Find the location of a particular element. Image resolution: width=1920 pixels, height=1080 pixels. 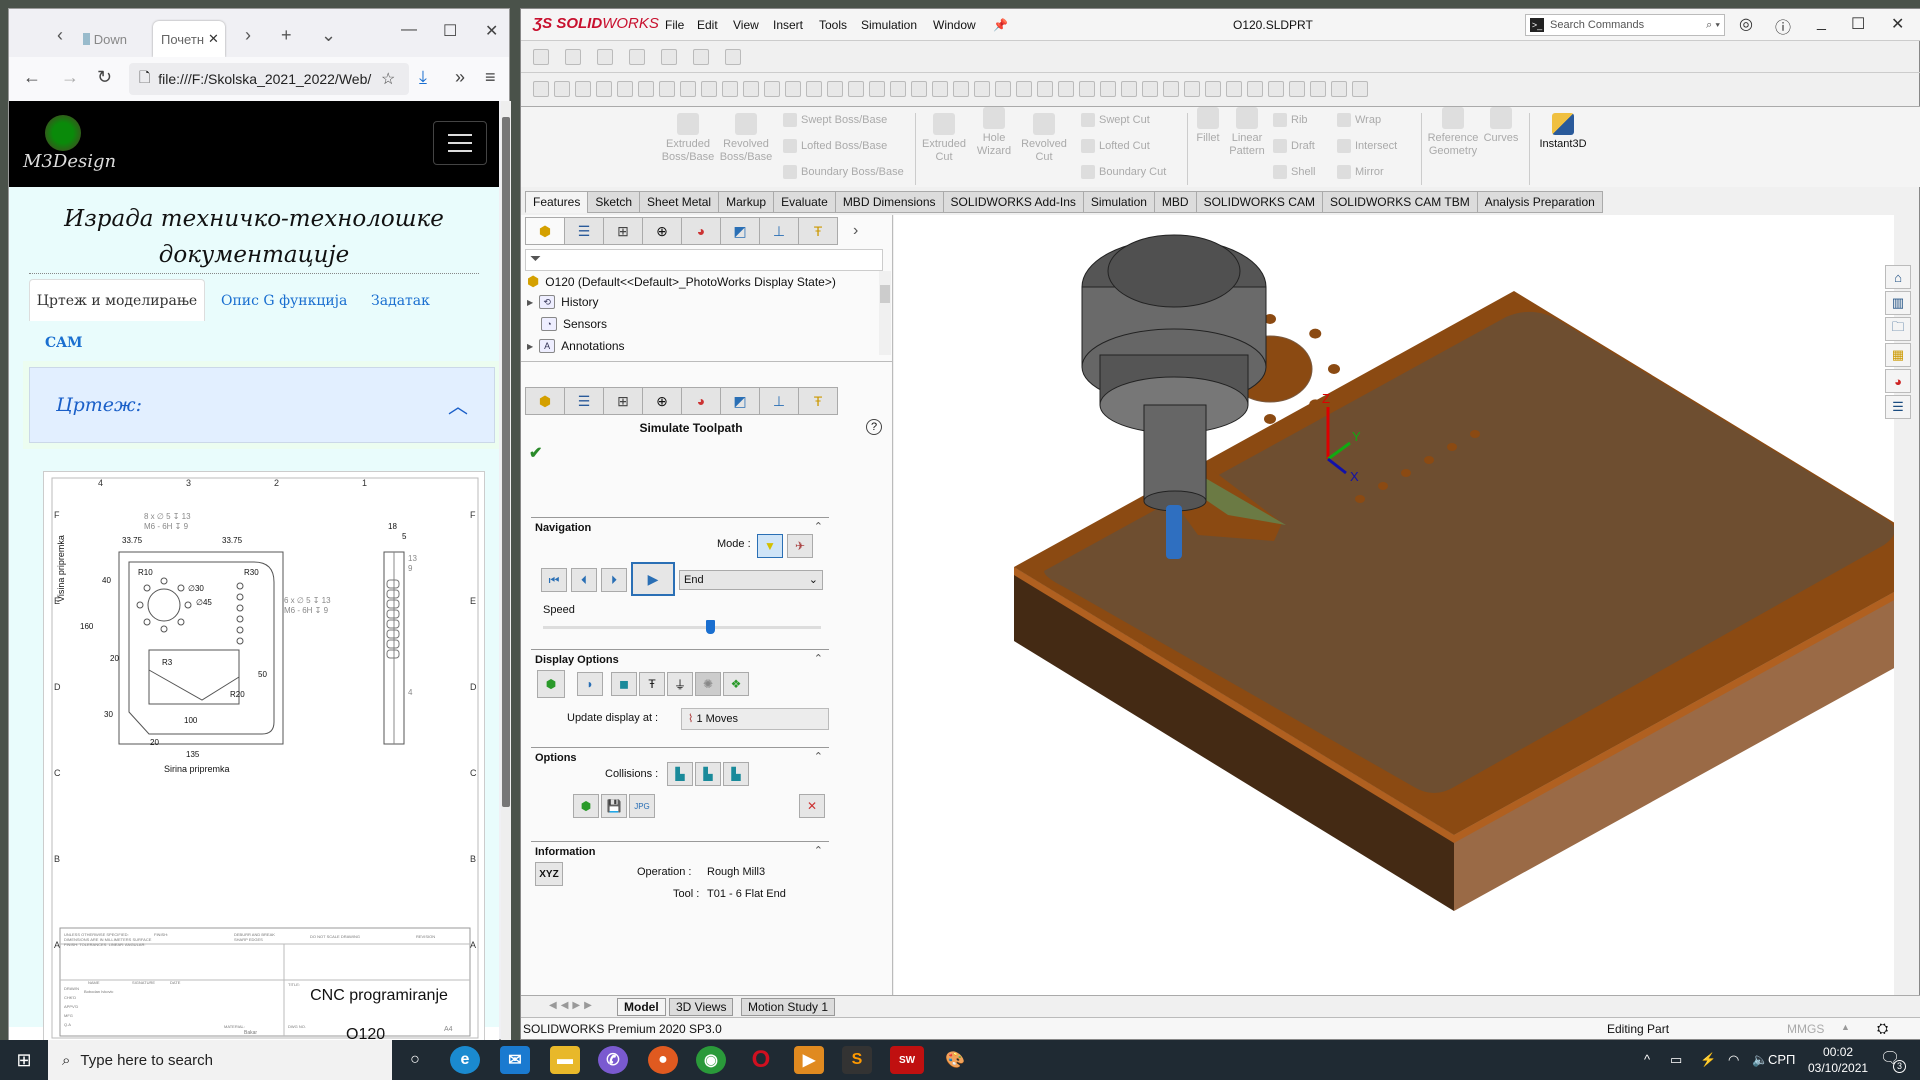

viber-icon: ✆ is located at coordinates (613, 1060).